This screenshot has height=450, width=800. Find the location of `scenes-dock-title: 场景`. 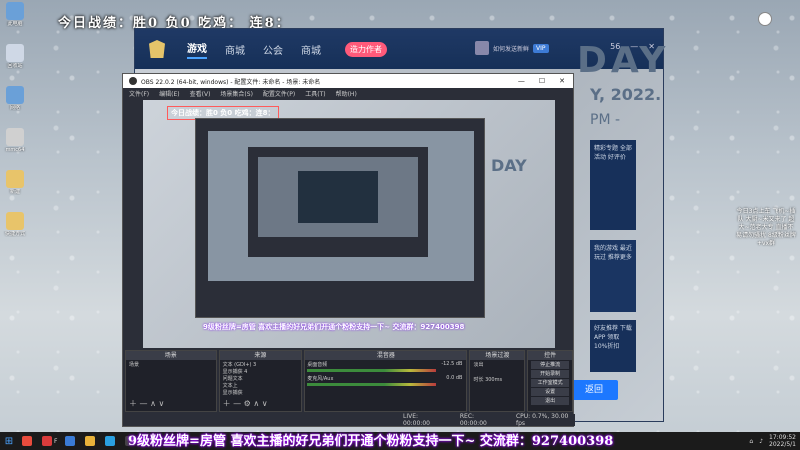

scenes-dock-title: 场景 is located at coordinates (171, 355).